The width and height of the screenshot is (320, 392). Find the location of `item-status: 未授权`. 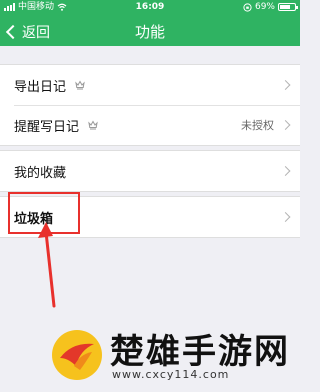

item-status: 未授权 is located at coordinates (257, 125).